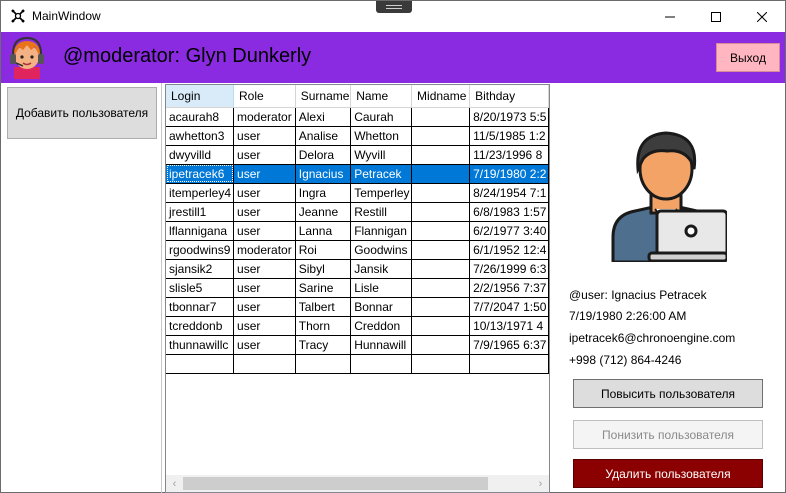  Describe the element at coordinates (200, 345) in the screenshot. I see `table-cell: thunnawillc` at that location.